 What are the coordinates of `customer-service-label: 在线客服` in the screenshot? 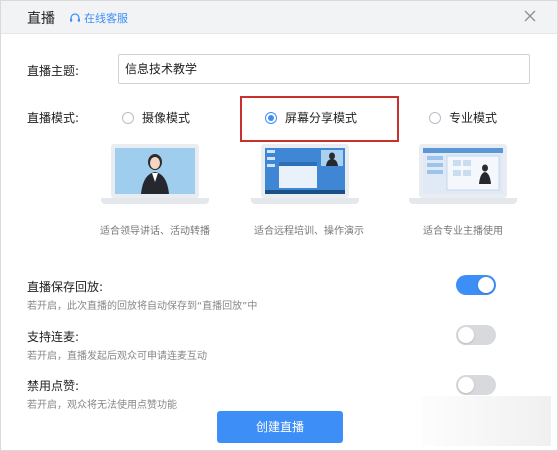 It's located at (106, 18).